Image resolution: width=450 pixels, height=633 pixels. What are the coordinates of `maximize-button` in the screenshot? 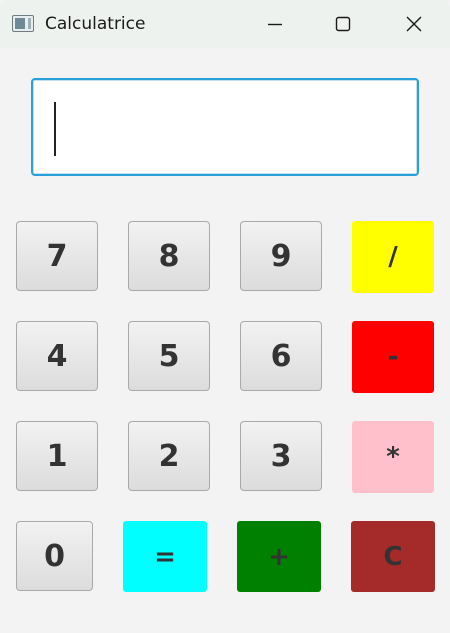 It's located at (343, 24).